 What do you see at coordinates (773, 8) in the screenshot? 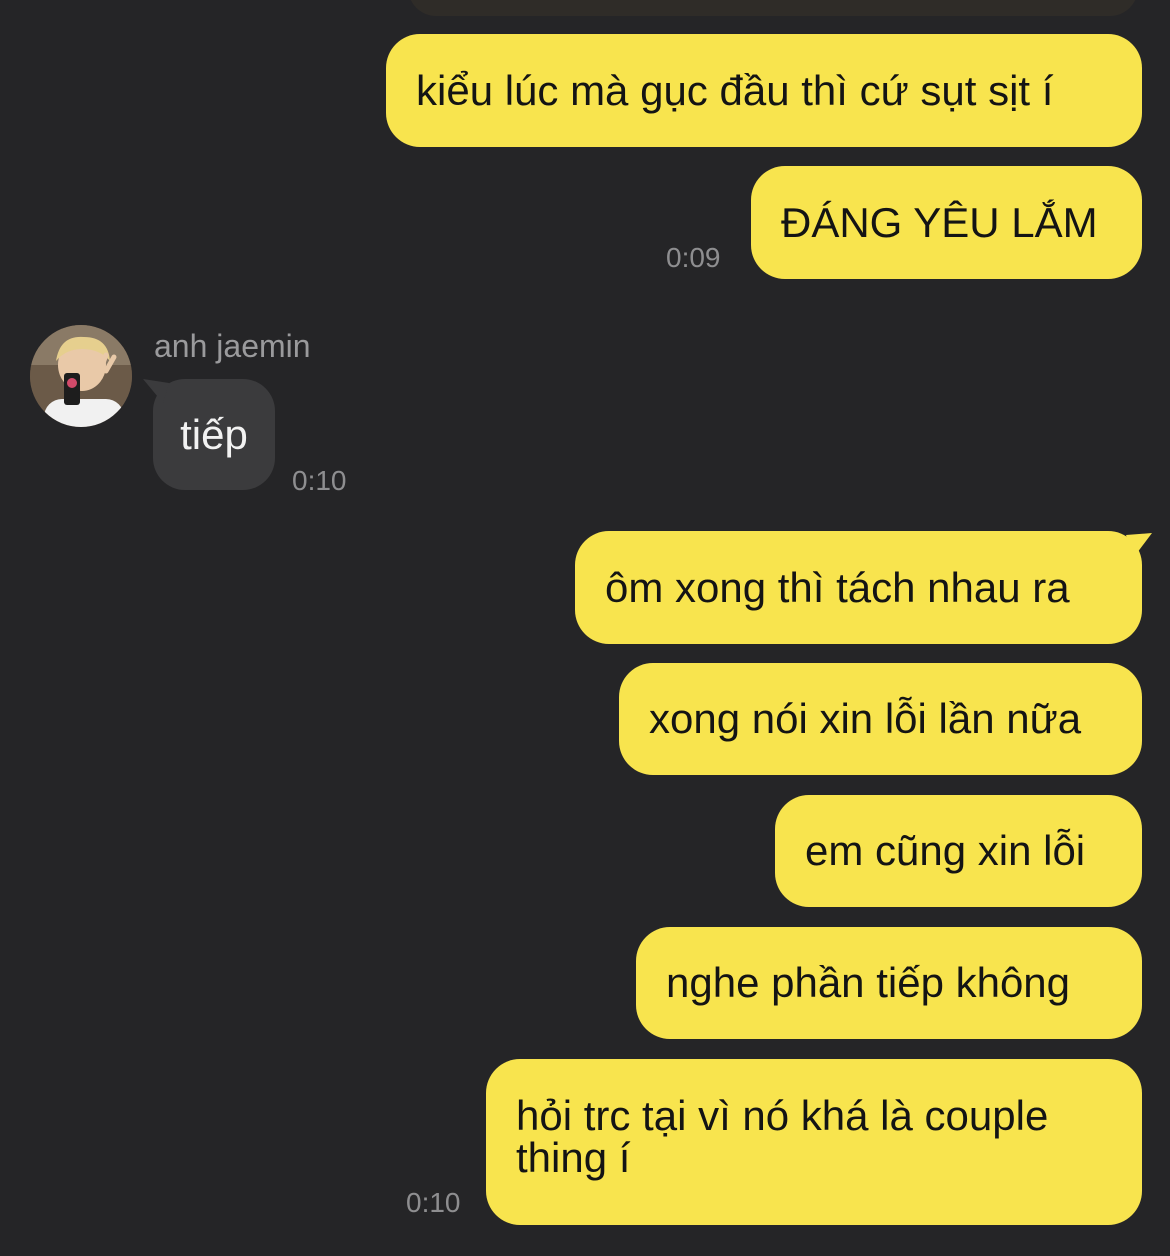
I see `previous-message-bubble` at bounding box center [773, 8].